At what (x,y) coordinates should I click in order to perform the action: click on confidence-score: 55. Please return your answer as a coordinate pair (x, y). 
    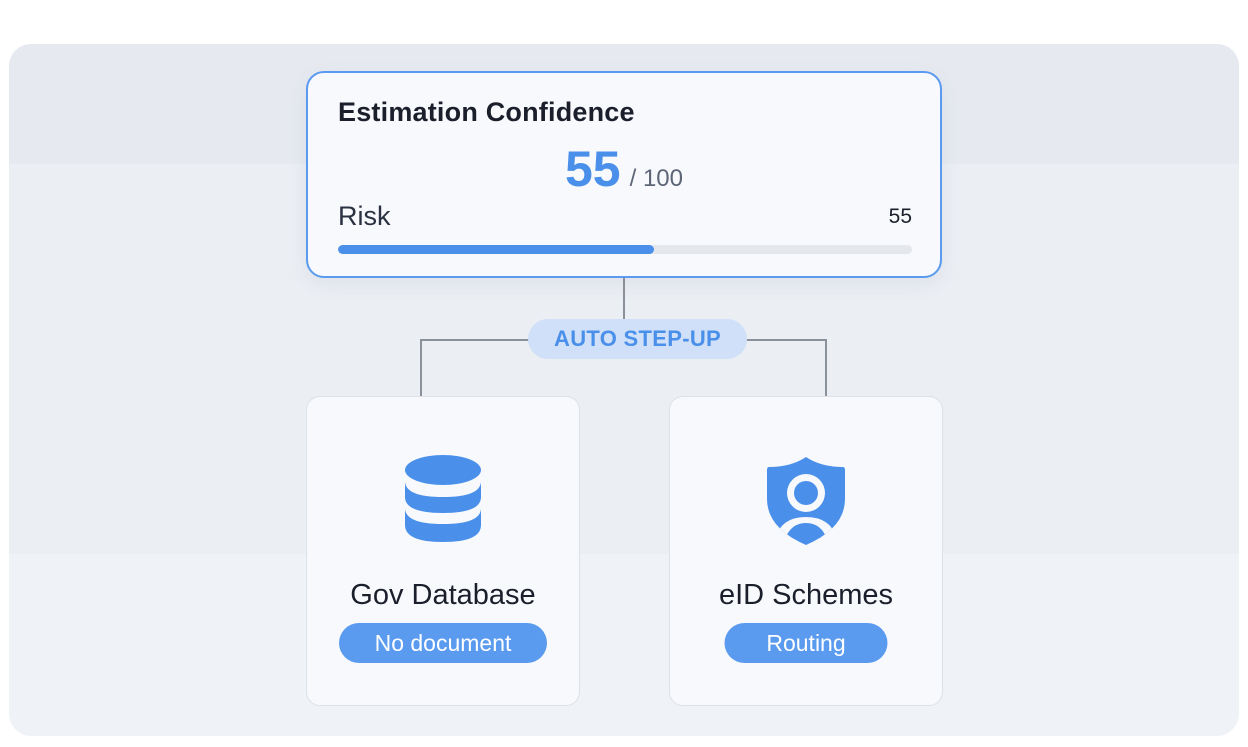
    Looking at the image, I should click on (592, 169).